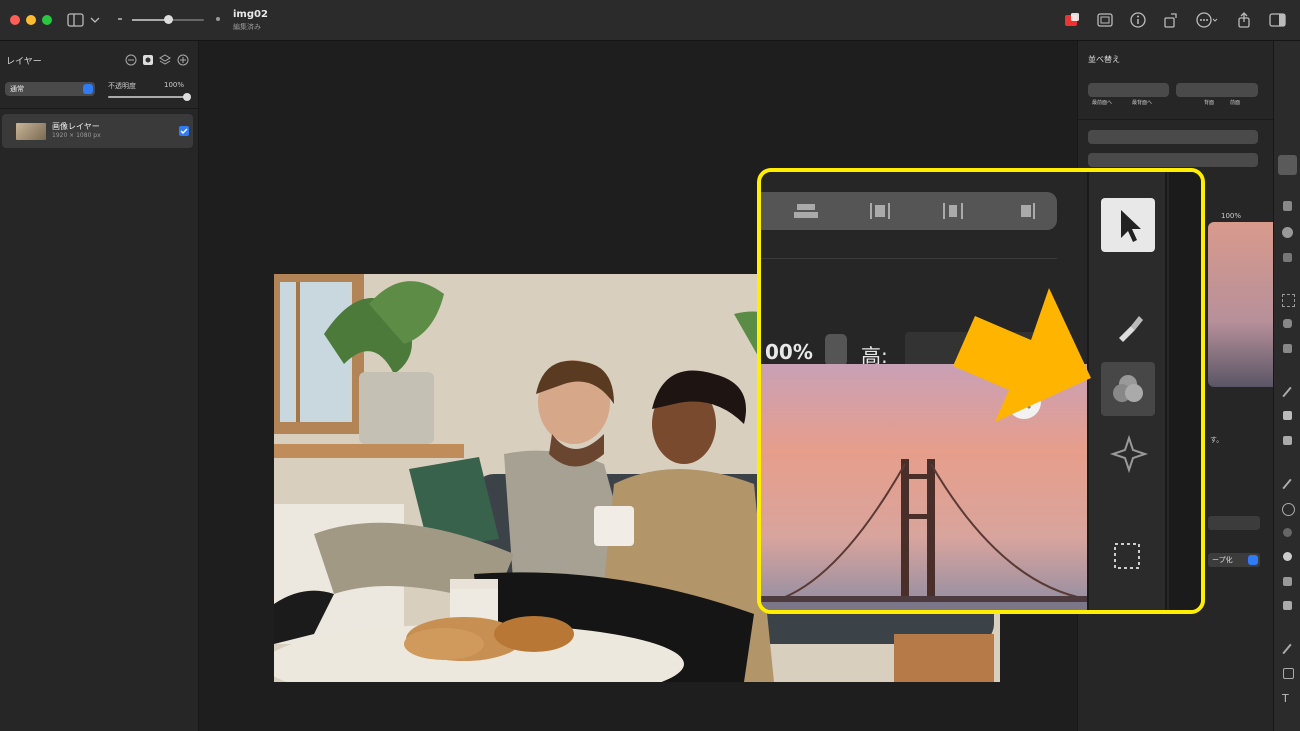 The height and width of the screenshot is (731, 1300). Describe the element at coordinates (1072, 20) in the screenshot. I see `record-icon` at that location.